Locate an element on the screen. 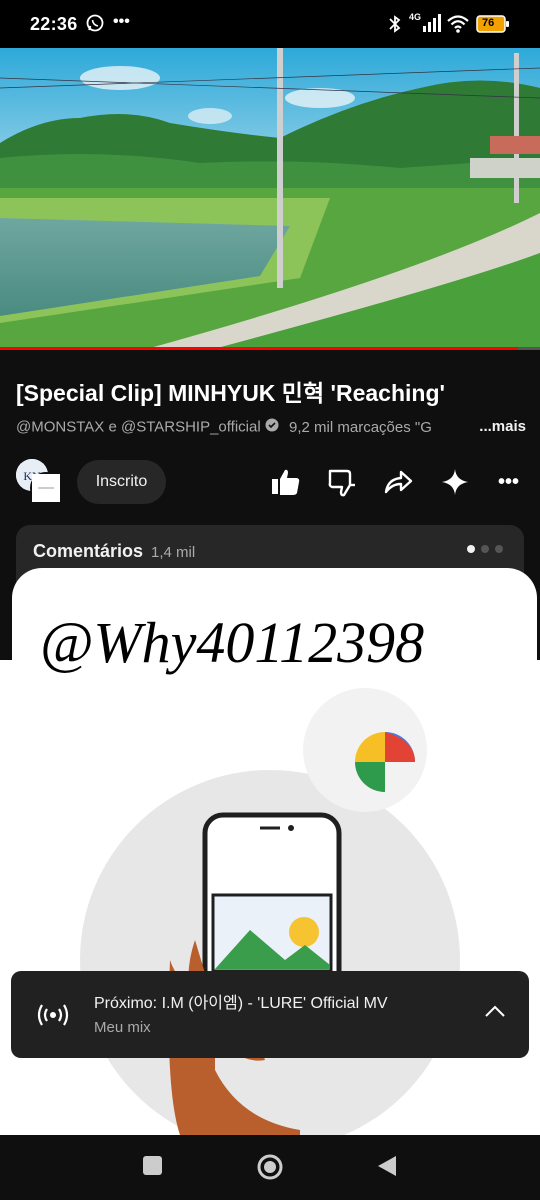 The height and width of the screenshot is (1200, 540). signature-text: @Why40112398 is located at coordinates (232, 642).